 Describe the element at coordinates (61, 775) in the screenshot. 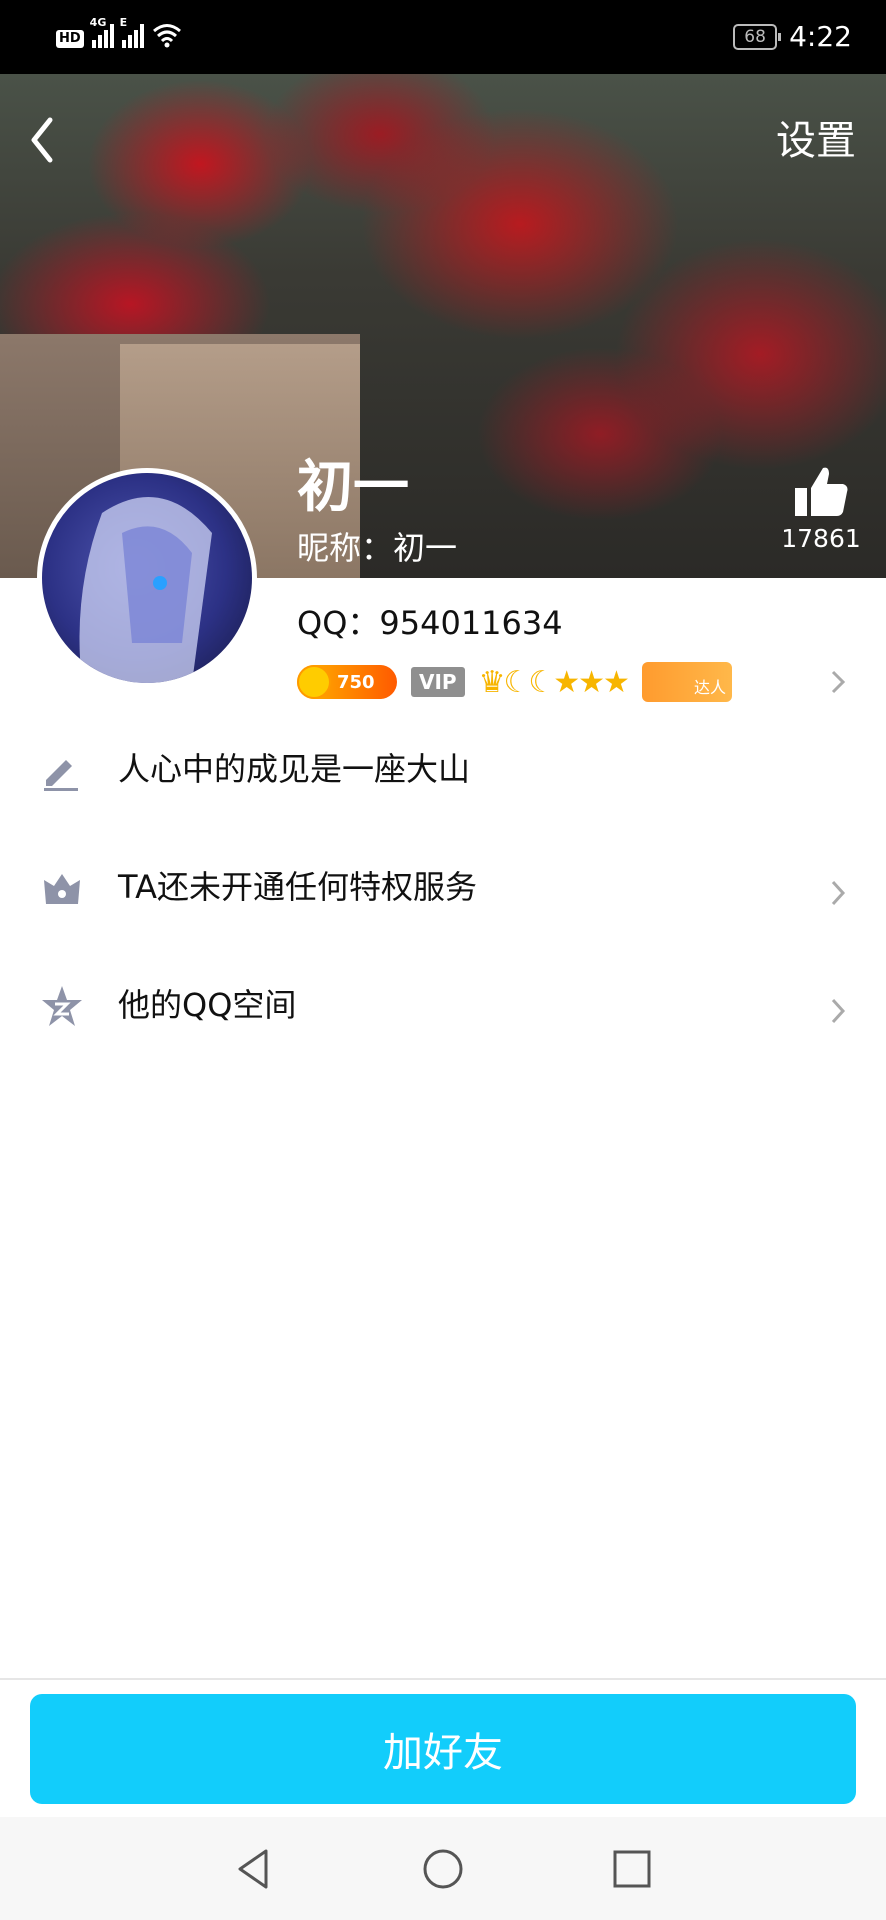

I see `pencil-icon` at that location.